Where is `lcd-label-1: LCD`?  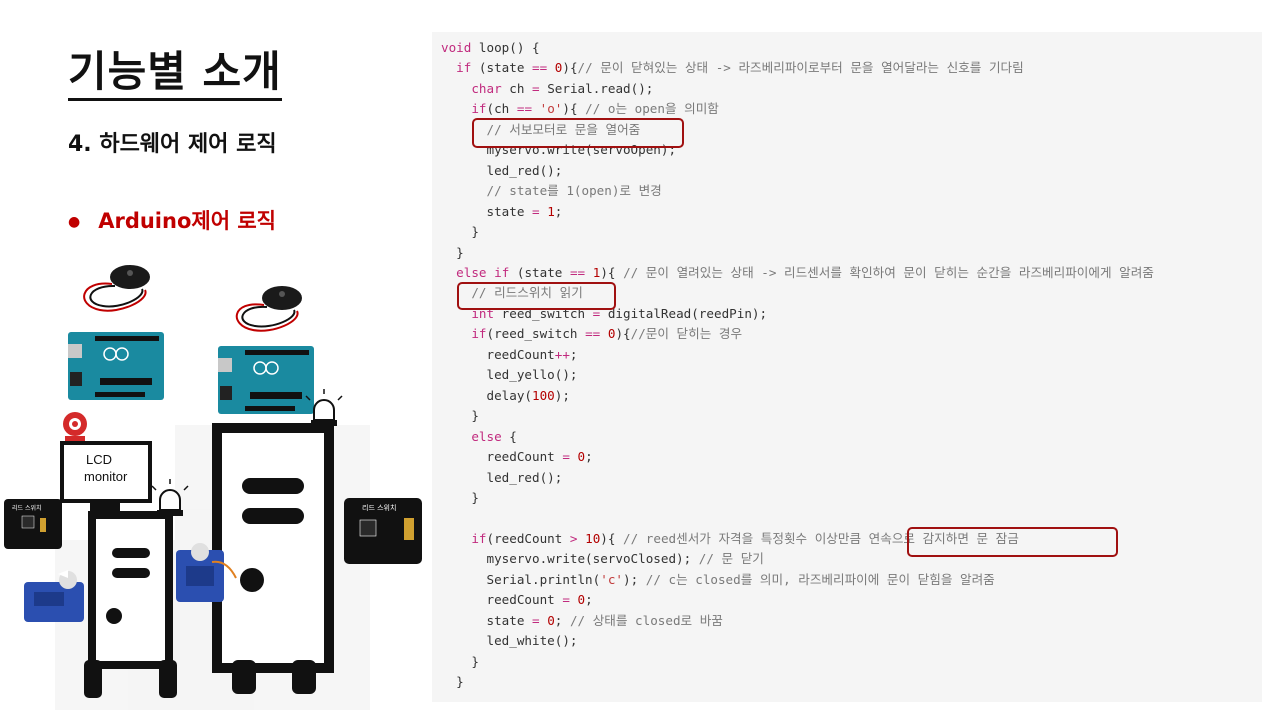 lcd-label-1: LCD is located at coordinates (99, 459).